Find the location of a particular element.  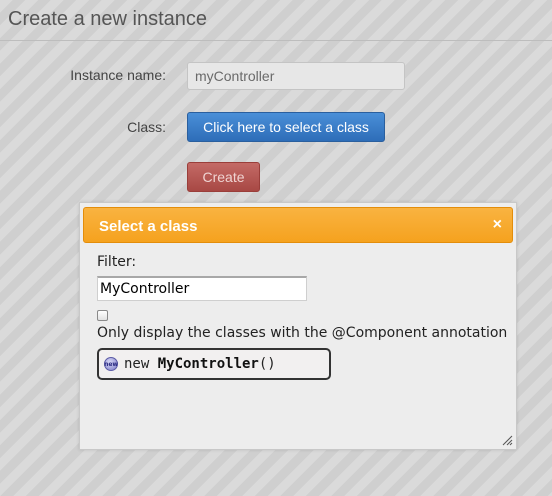

result-item: new new MyController() is located at coordinates (214, 364).